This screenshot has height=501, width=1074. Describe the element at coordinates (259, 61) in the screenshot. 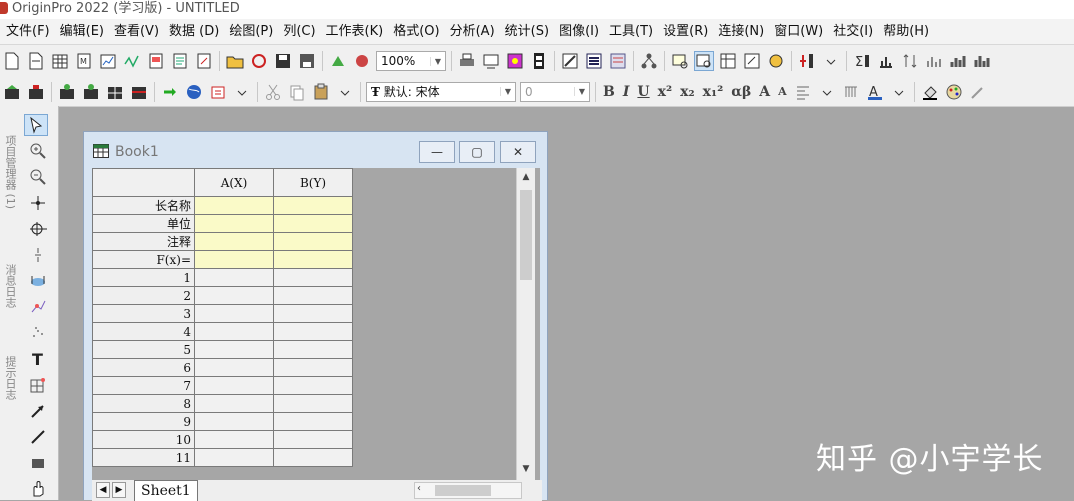

I see `recent-icon` at that location.